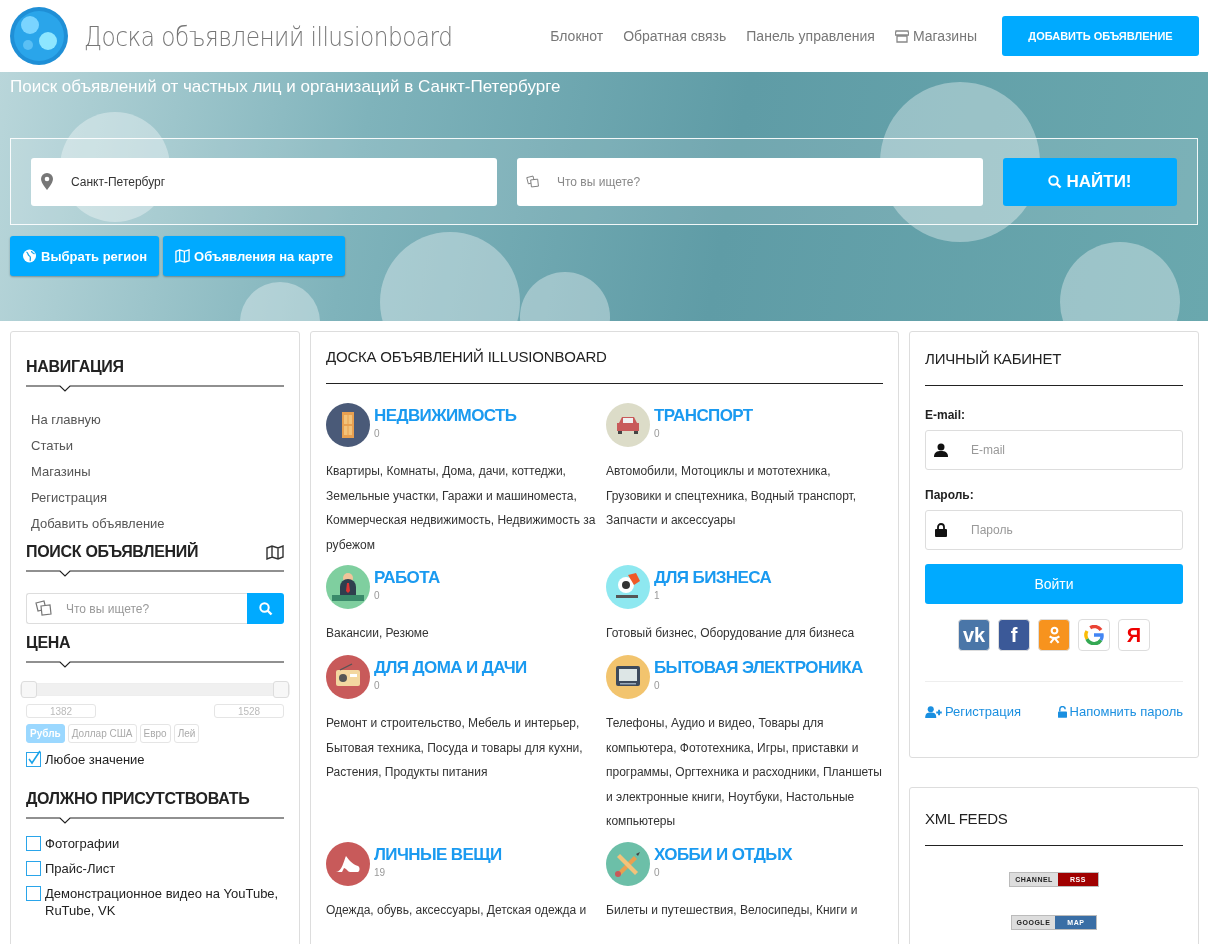  What do you see at coordinates (713, 578) in the screenshot?
I see `category-link: ДЛЯ БИЗНЕСА` at bounding box center [713, 578].